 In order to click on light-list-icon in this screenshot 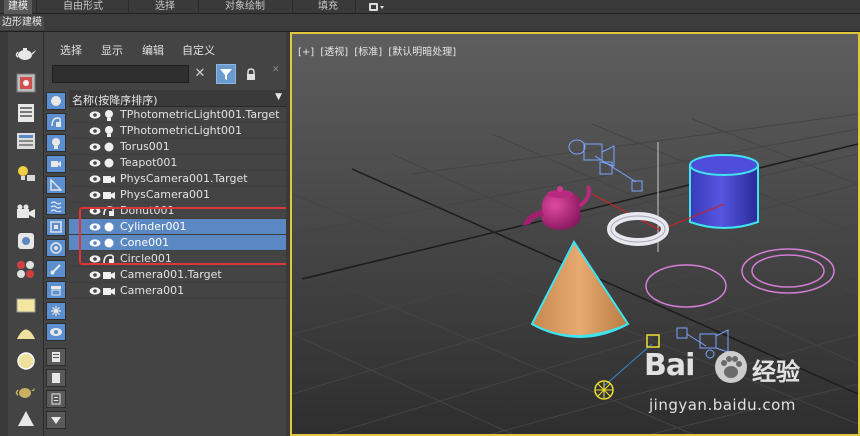, I will do `click(26, 173)`.